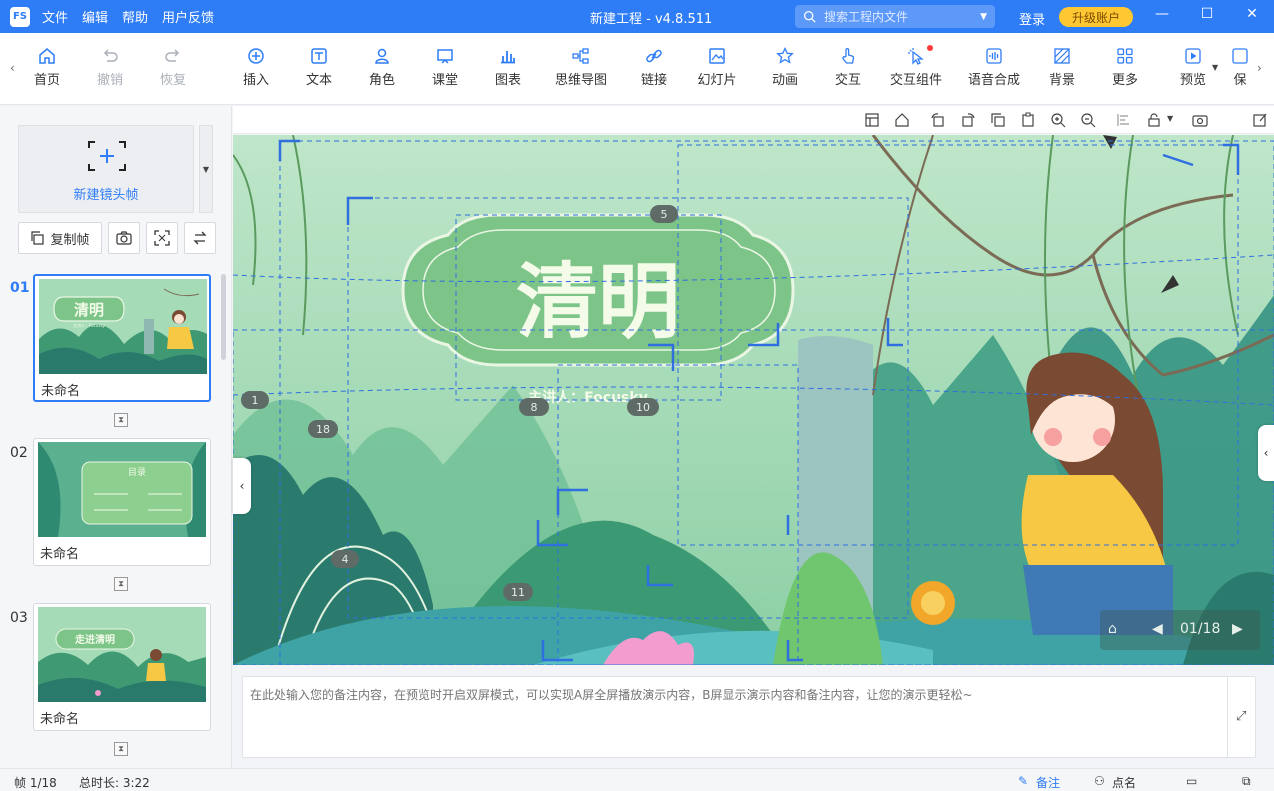 The width and height of the screenshot is (1274, 791). I want to click on rotate-left-icon, so click(938, 120).